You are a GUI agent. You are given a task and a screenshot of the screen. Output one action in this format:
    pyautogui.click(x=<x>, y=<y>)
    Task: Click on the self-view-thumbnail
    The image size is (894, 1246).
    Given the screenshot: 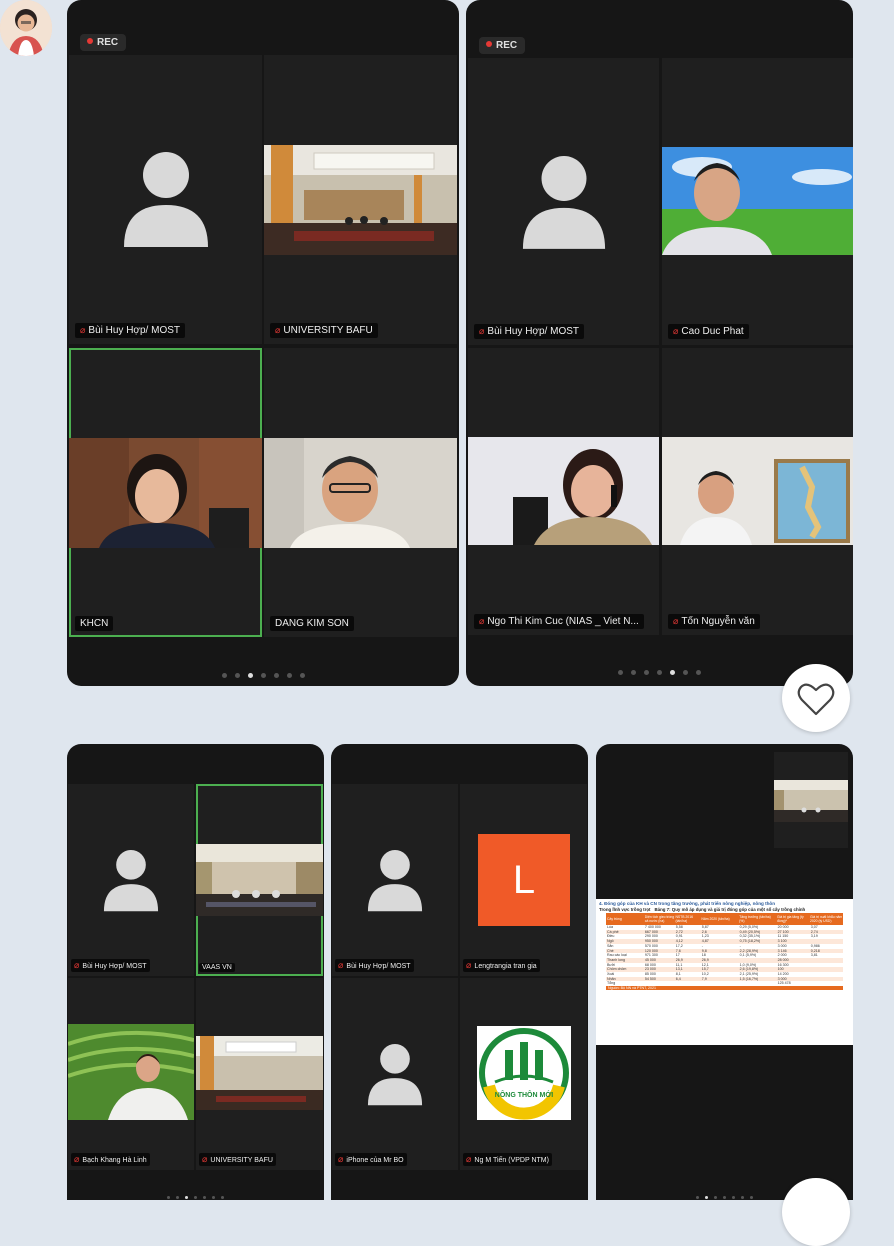 What is the action you would take?
    pyautogui.click(x=811, y=800)
    